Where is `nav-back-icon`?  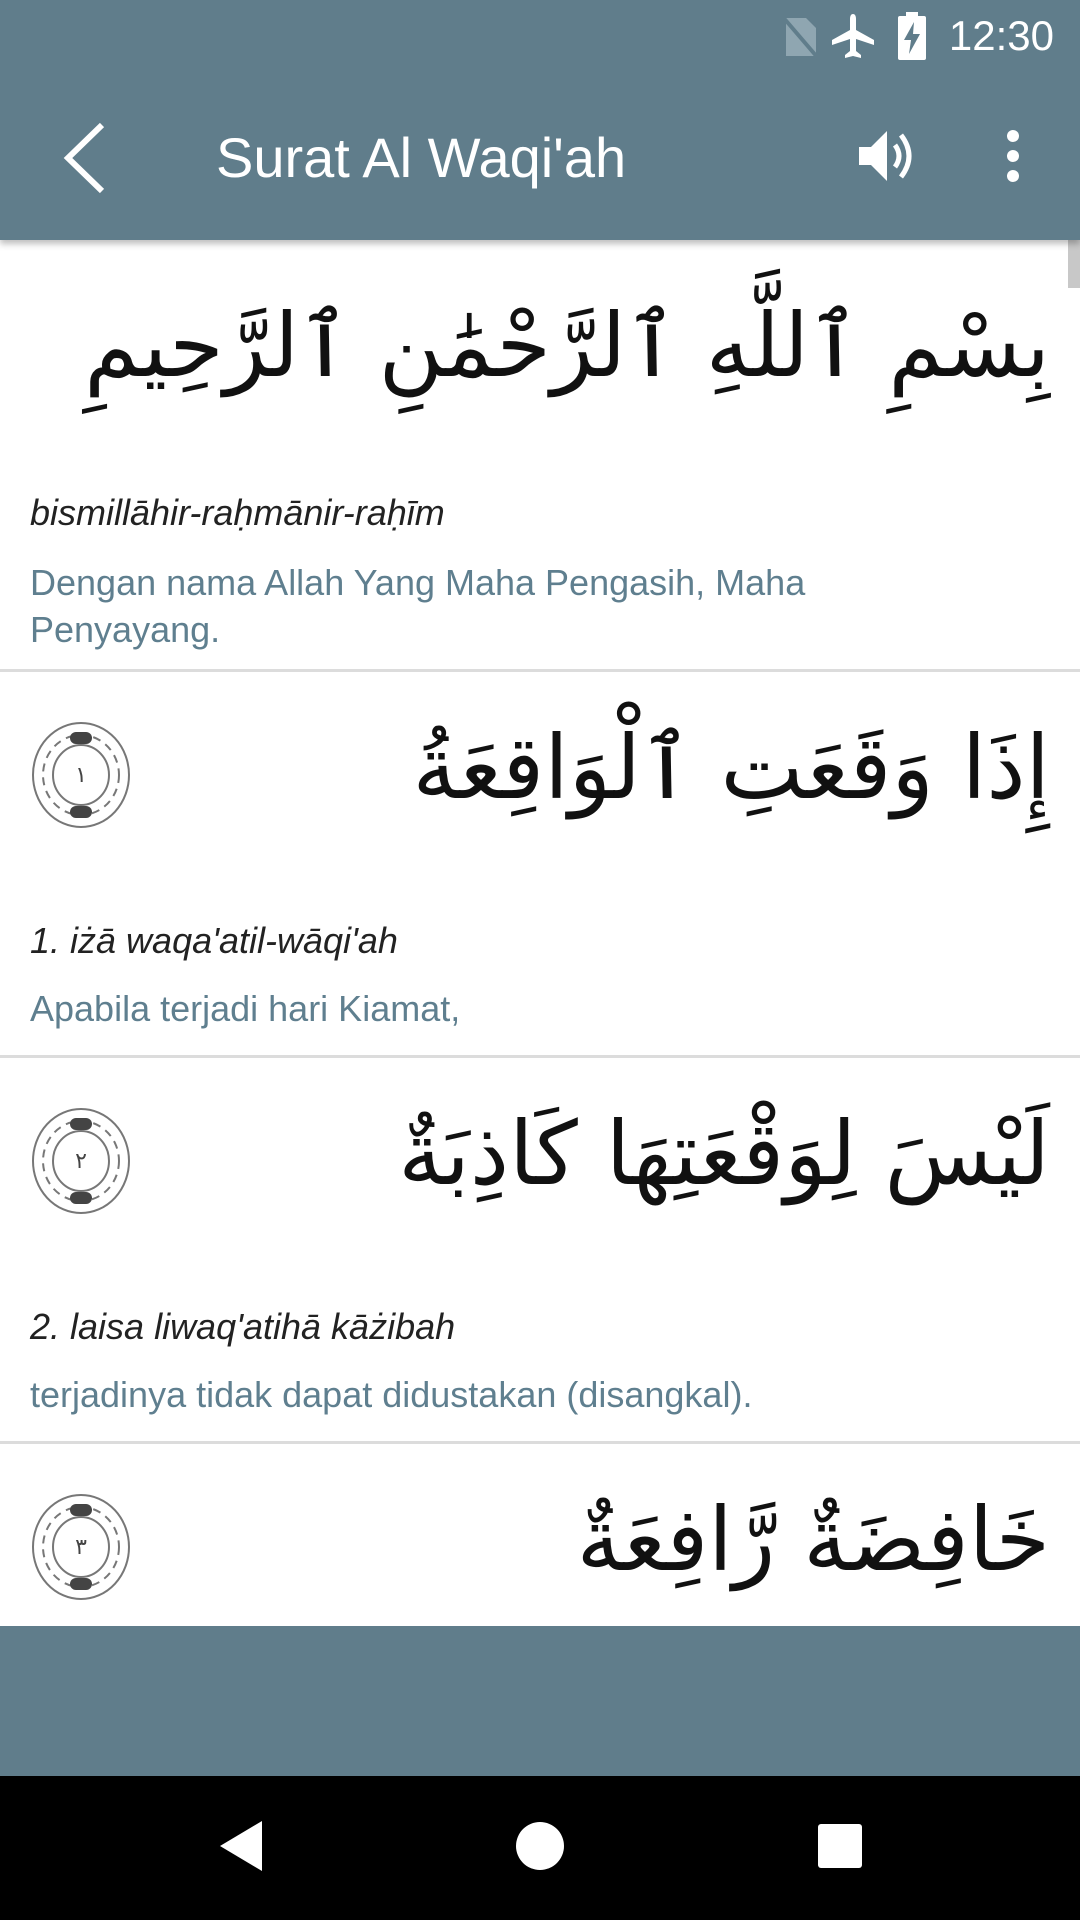
nav-back-icon is located at coordinates (241, 1848).